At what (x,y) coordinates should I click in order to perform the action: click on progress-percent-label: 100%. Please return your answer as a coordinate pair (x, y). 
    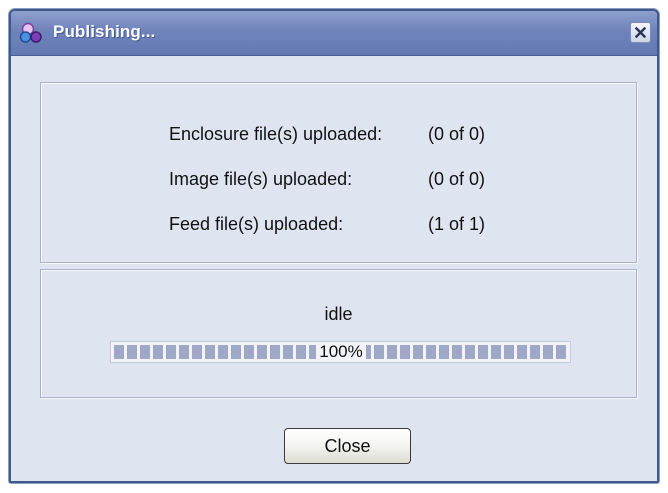
    Looking at the image, I should click on (341, 352).